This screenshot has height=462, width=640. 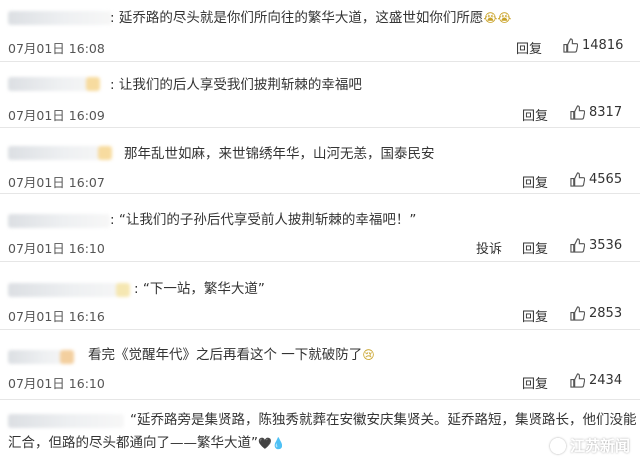 I want to click on like-count: 8317, so click(x=606, y=112).